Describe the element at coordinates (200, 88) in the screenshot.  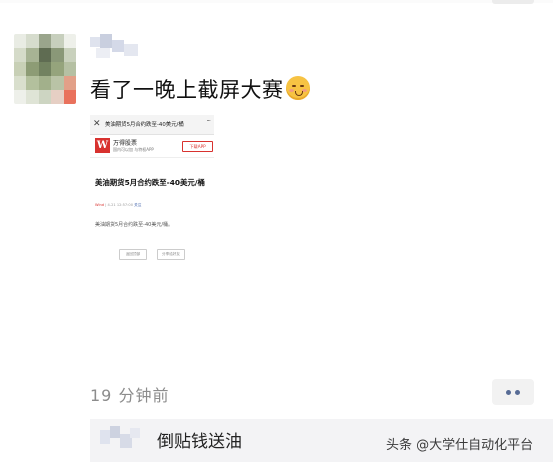
I see `post-text: 看了一晚上截屏大赛` at that location.